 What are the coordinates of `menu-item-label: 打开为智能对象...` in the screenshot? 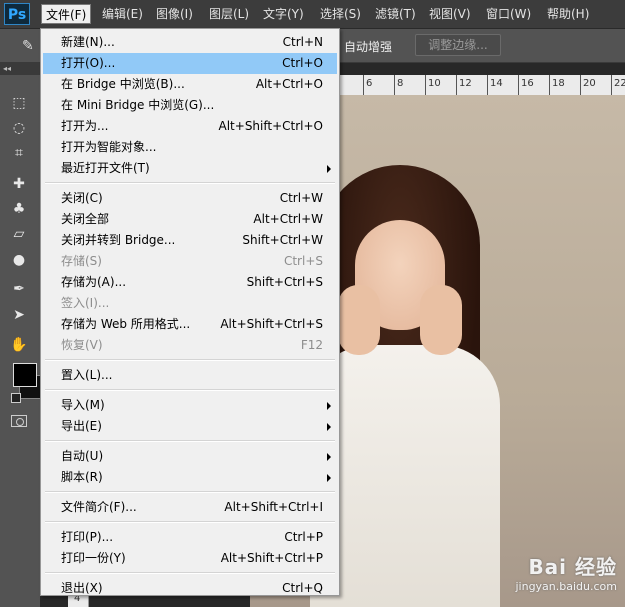 It's located at (109, 147).